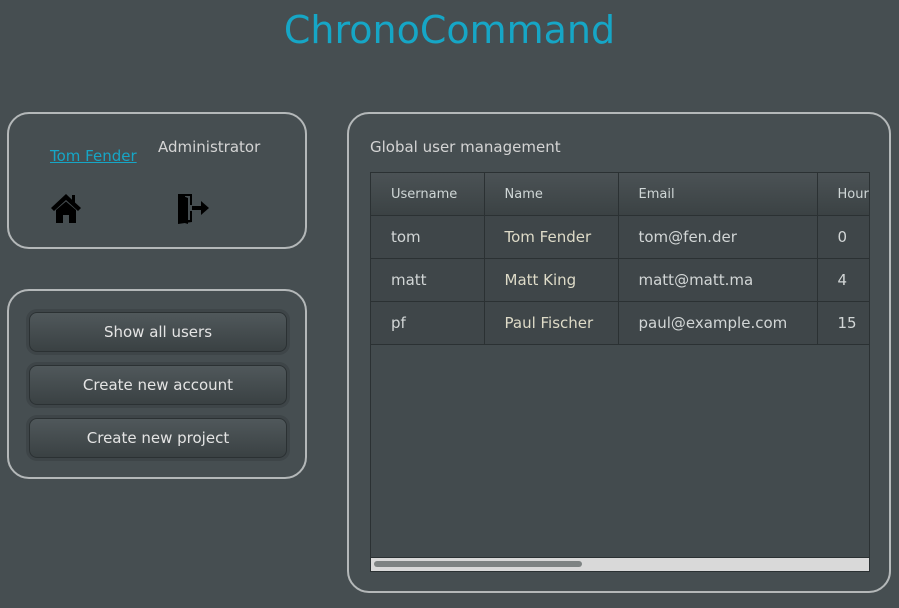  Describe the element at coordinates (718, 323) in the screenshot. I see `cell-email: paul@example.com` at that location.